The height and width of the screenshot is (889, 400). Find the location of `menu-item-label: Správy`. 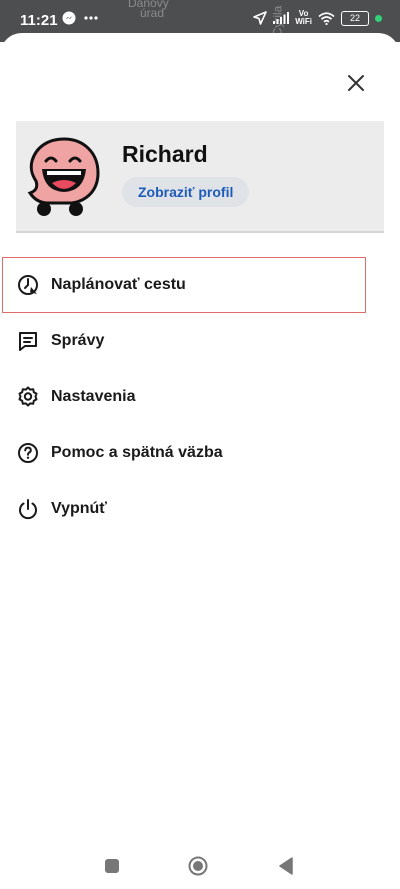

menu-item-label: Správy is located at coordinates (78, 340).